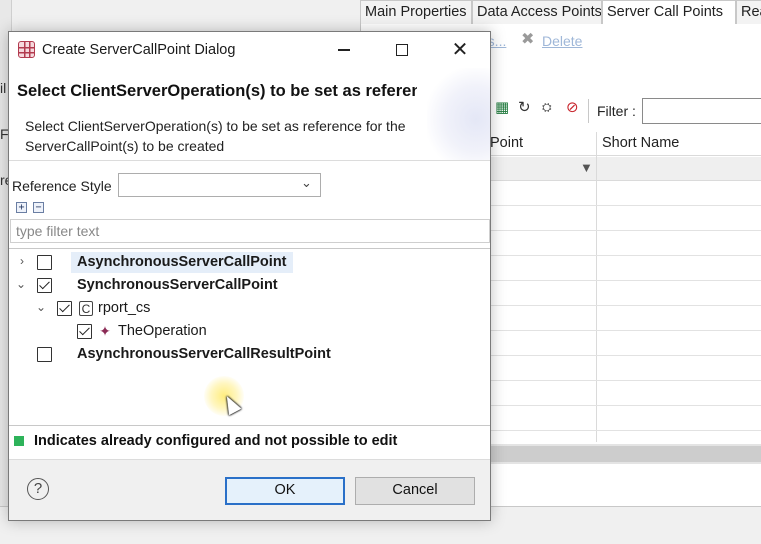 The image size is (761, 544). I want to click on tree-item-label: rport_cs, so click(124, 308).